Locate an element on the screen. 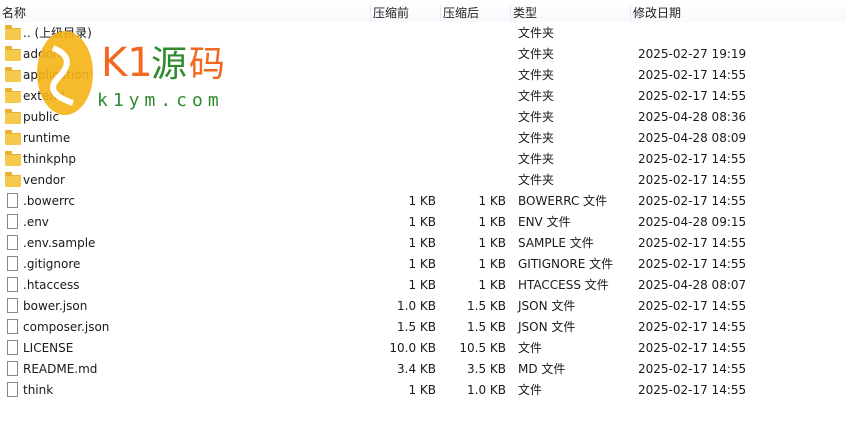 The image size is (846, 447). file-type: ENV 文件 is located at coordinates (544, 222).